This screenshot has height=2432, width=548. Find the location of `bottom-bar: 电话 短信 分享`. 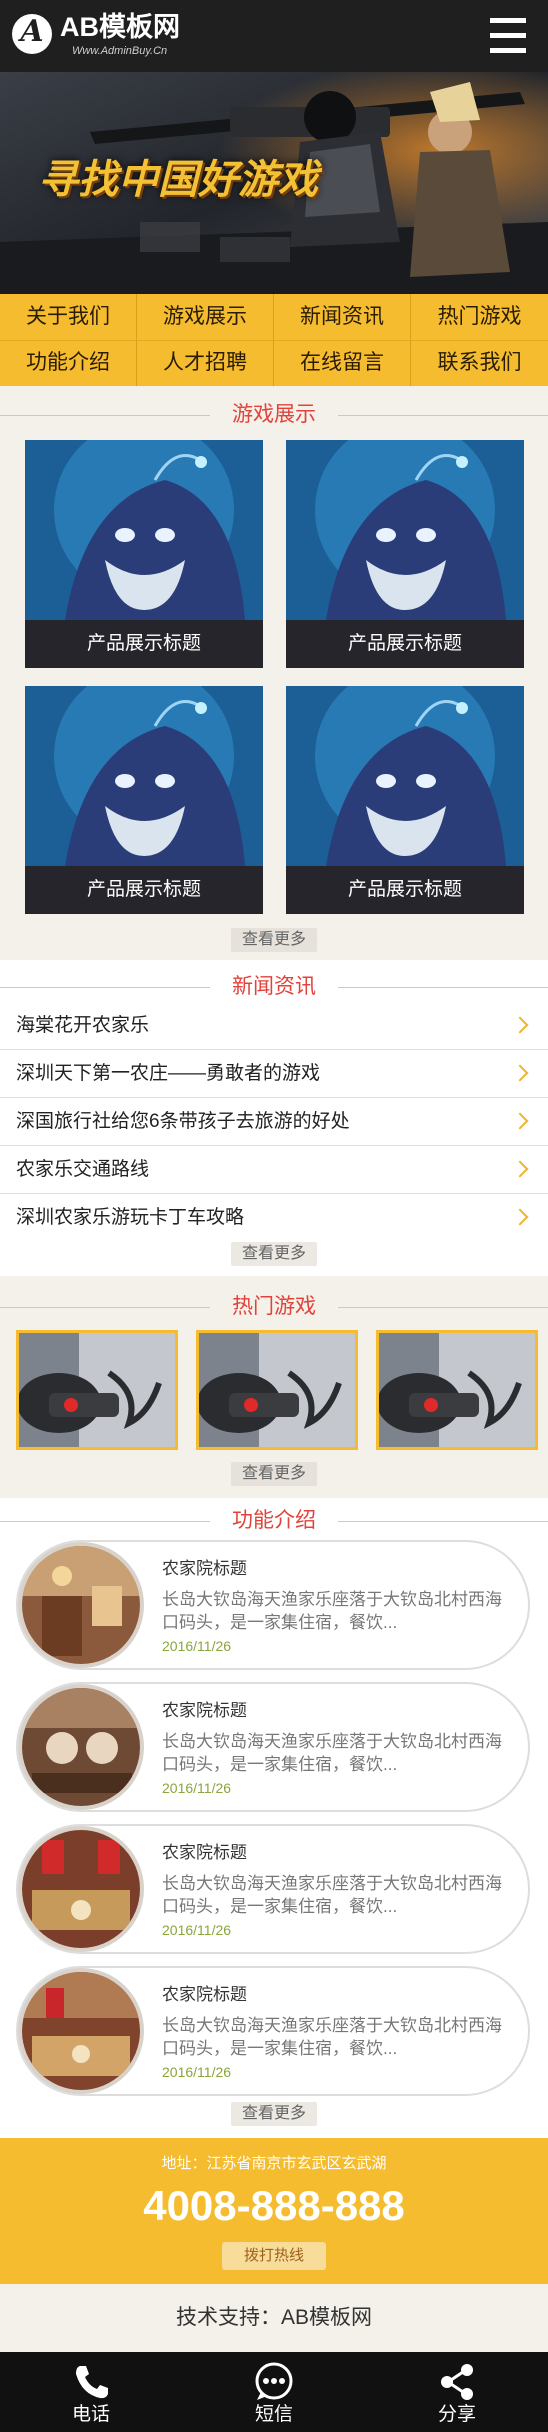

bottom-bar: 电话 短信 分享 is located at coordinates (274, 2392).